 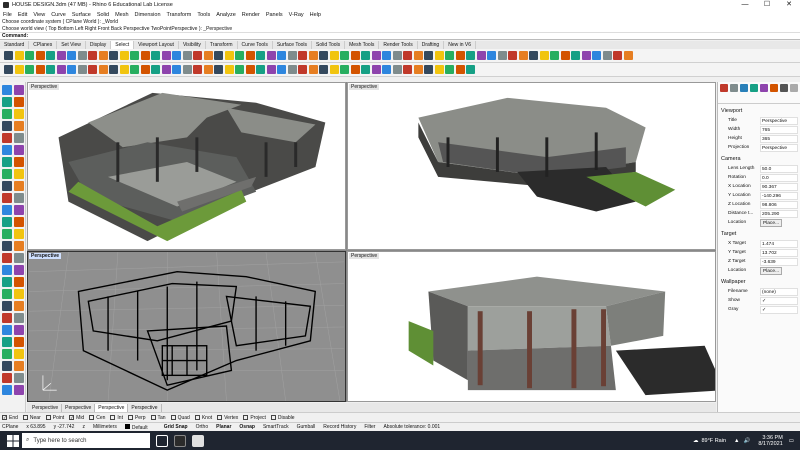 I want to click on tab-mesh-tools: Mesh Tools, so click(x=362, y=45).